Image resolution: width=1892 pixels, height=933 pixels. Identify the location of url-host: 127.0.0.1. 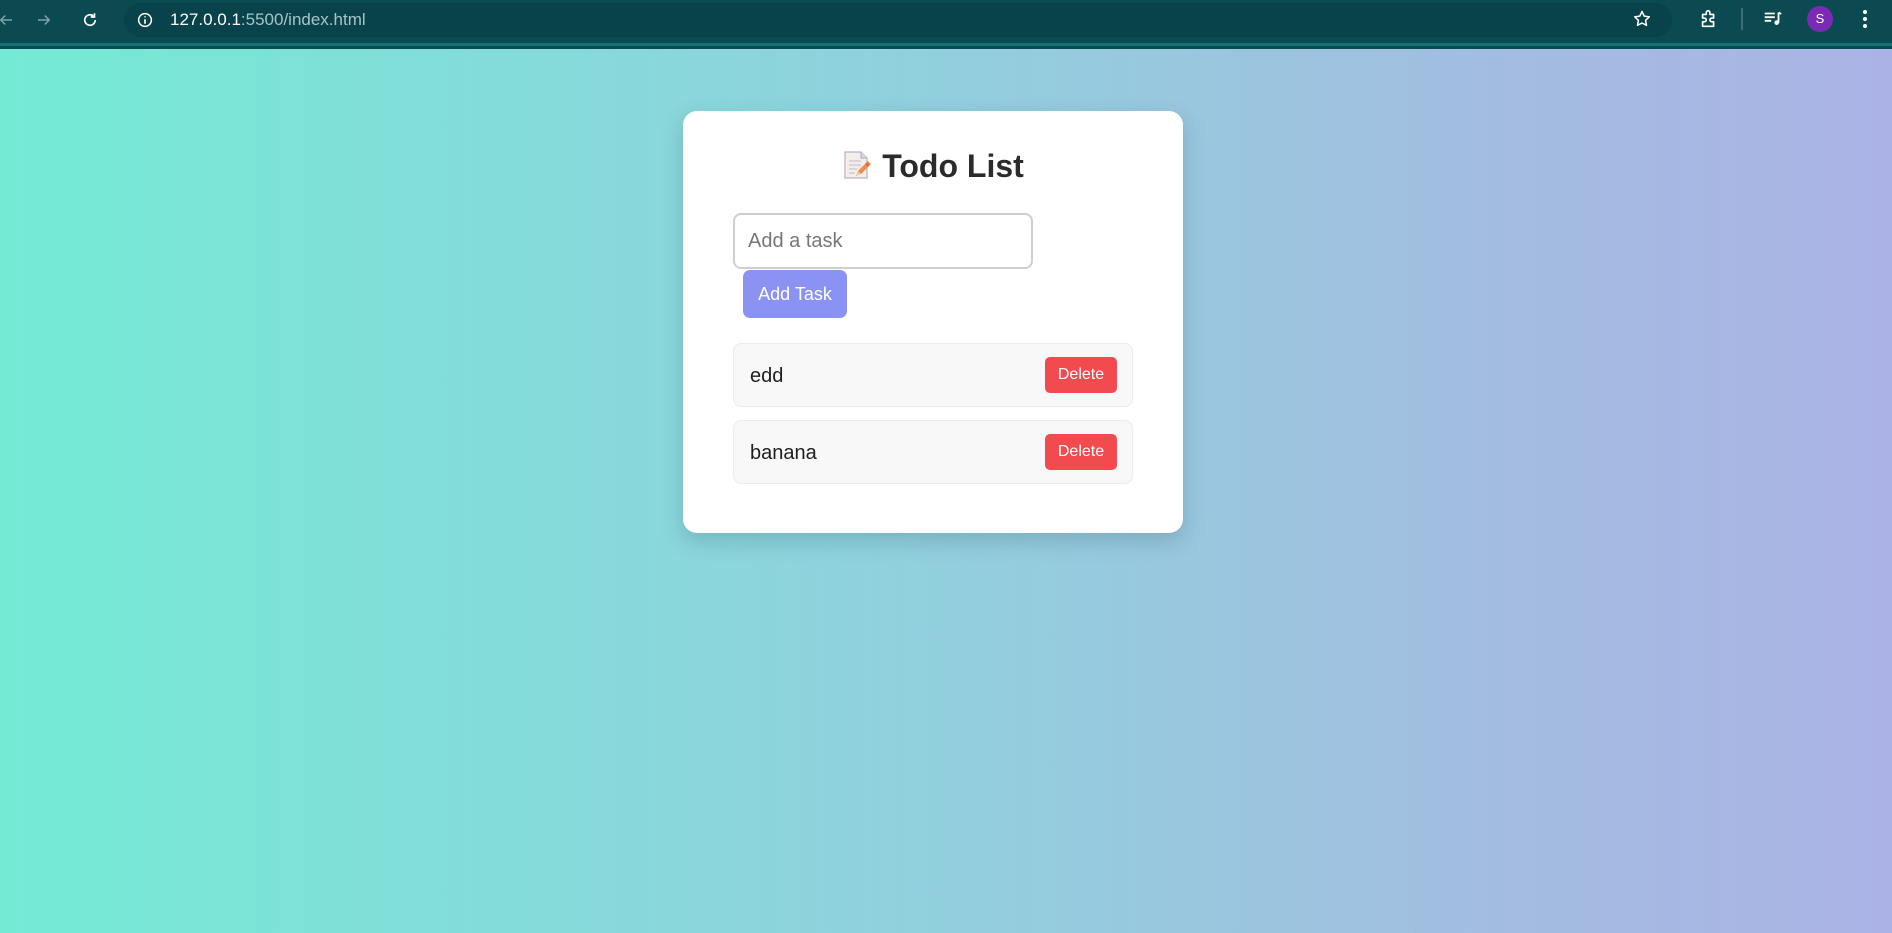
(205, 19).